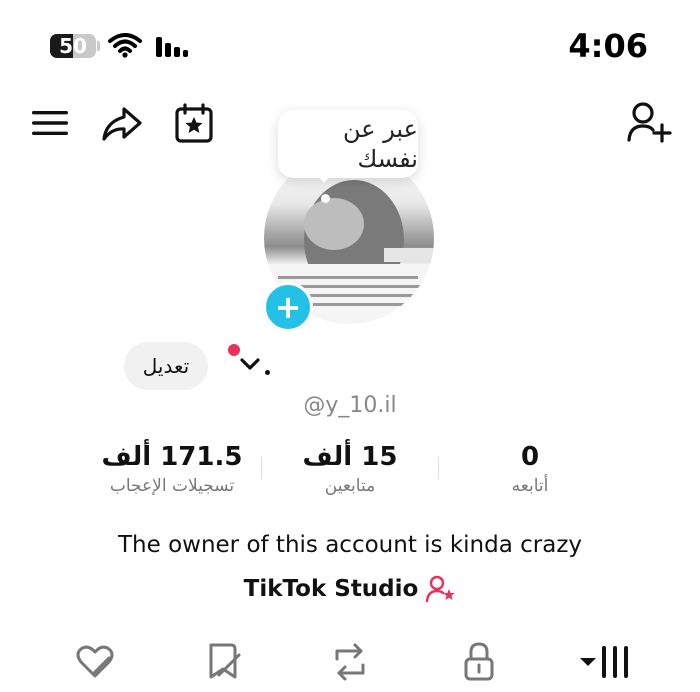 This screenshot has height=692, width=700. I want to click on stat-following: 0 أتابعه, so click(530, 469).